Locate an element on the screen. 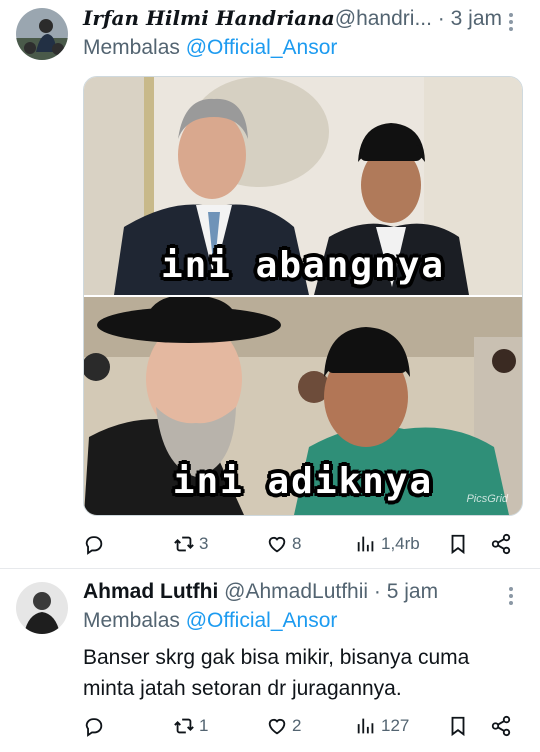  retweet-button: 1 is located at coordinates (190, 726).